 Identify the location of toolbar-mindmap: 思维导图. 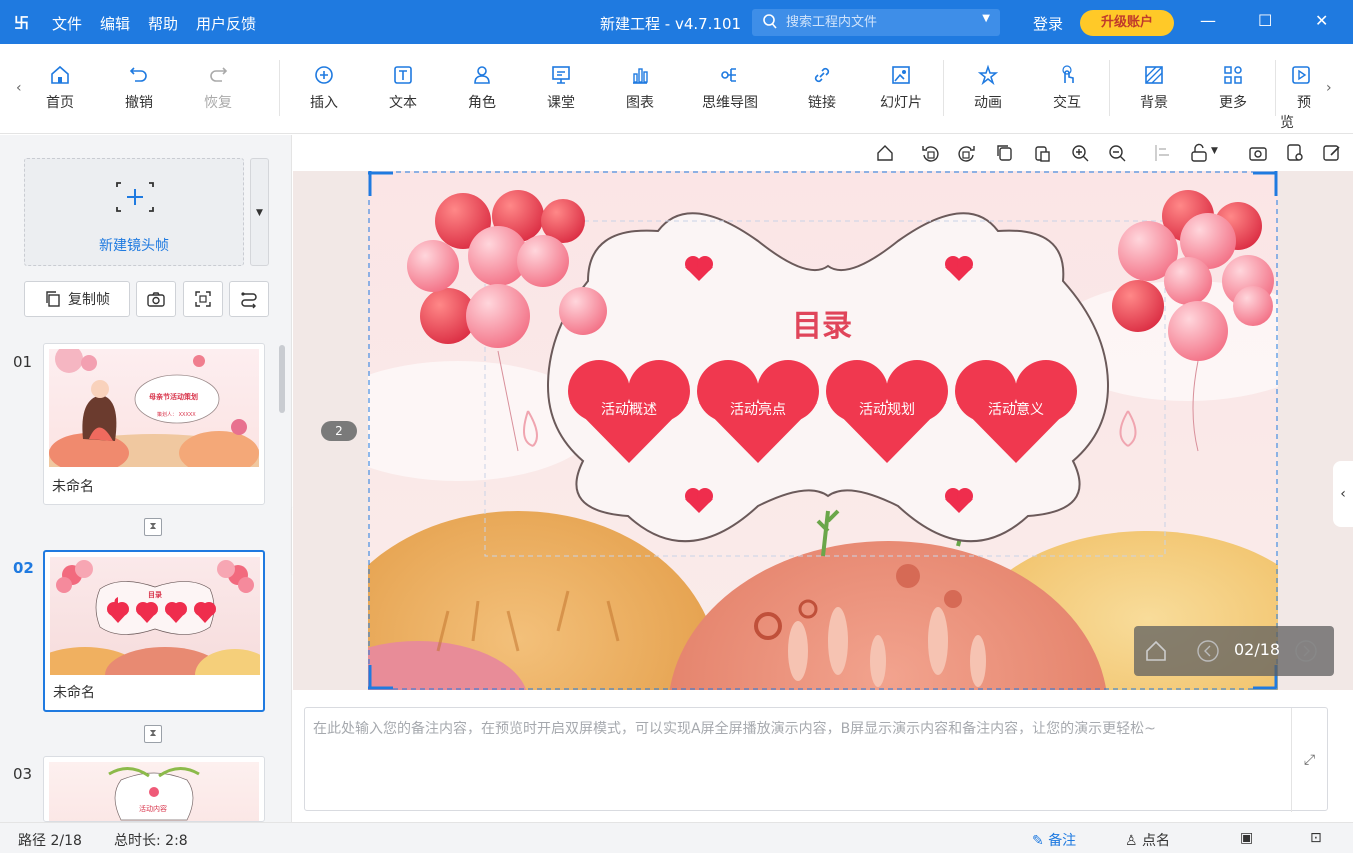
(730, 88).